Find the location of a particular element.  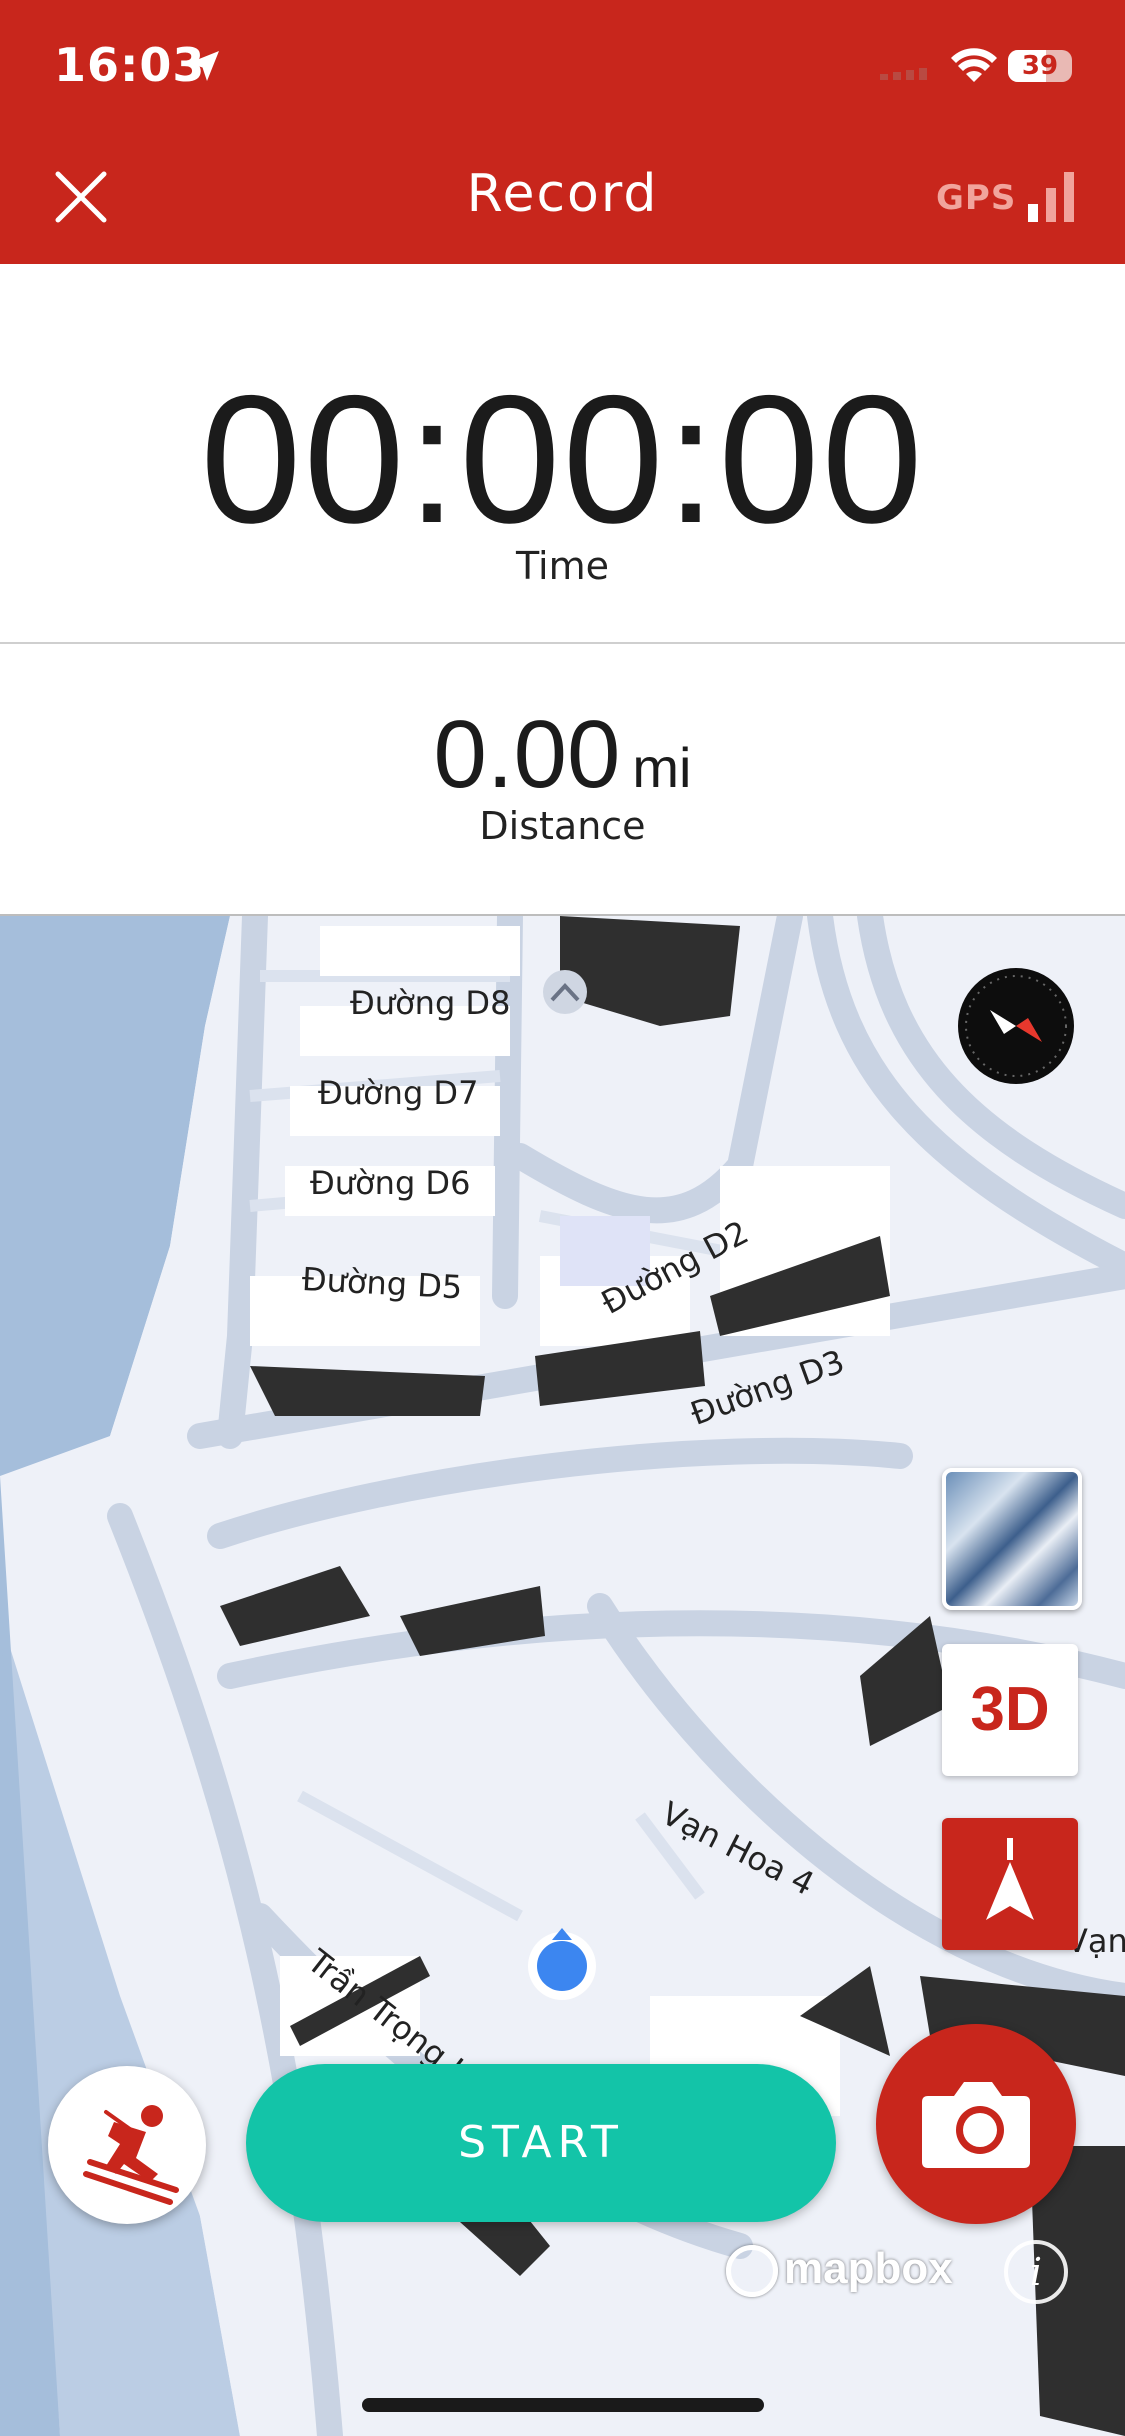

info-icon: i is located at coordinates (1036, 2272).